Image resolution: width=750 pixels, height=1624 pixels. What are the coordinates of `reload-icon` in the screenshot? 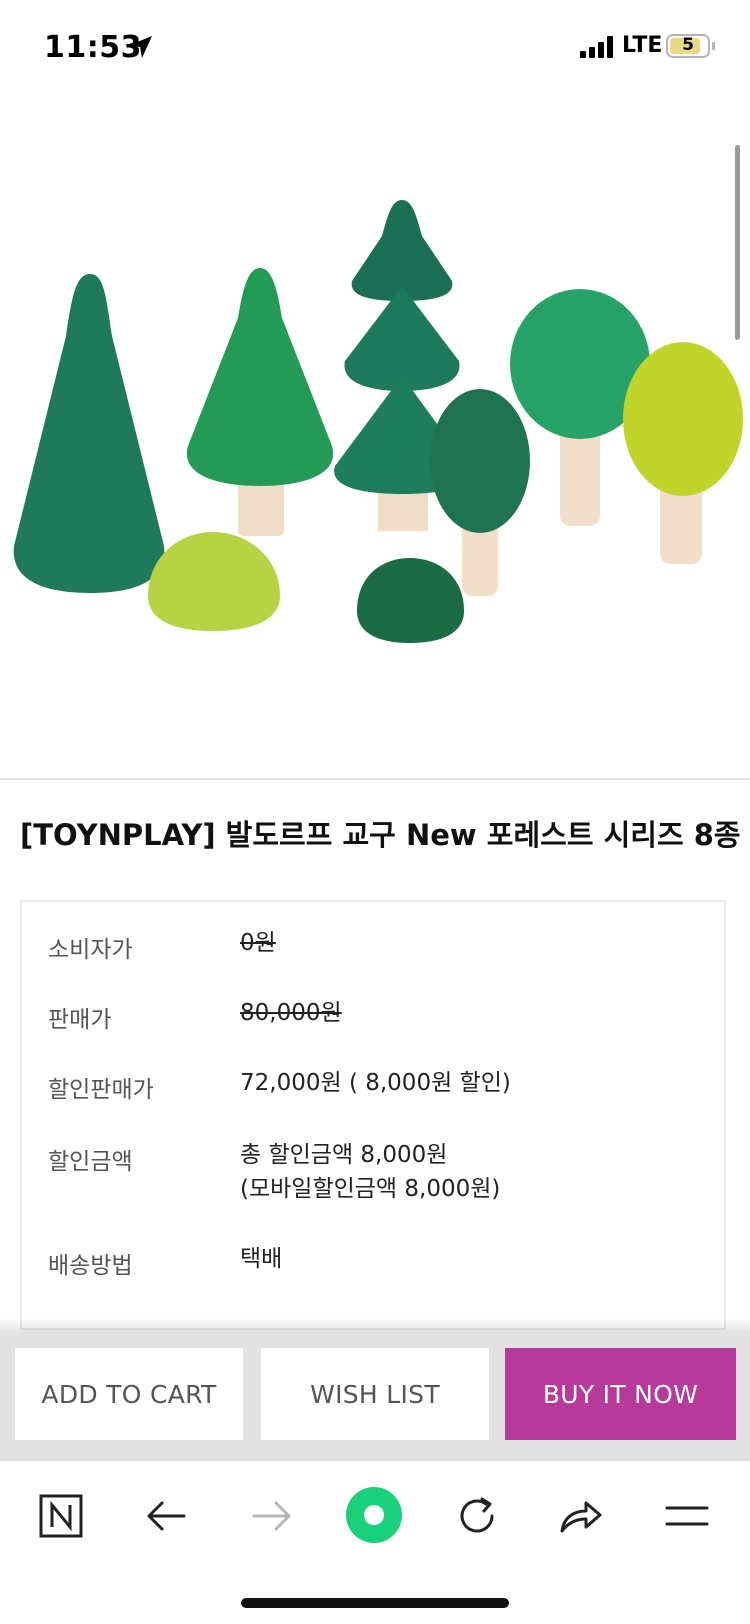 It's located at (477, 1516).